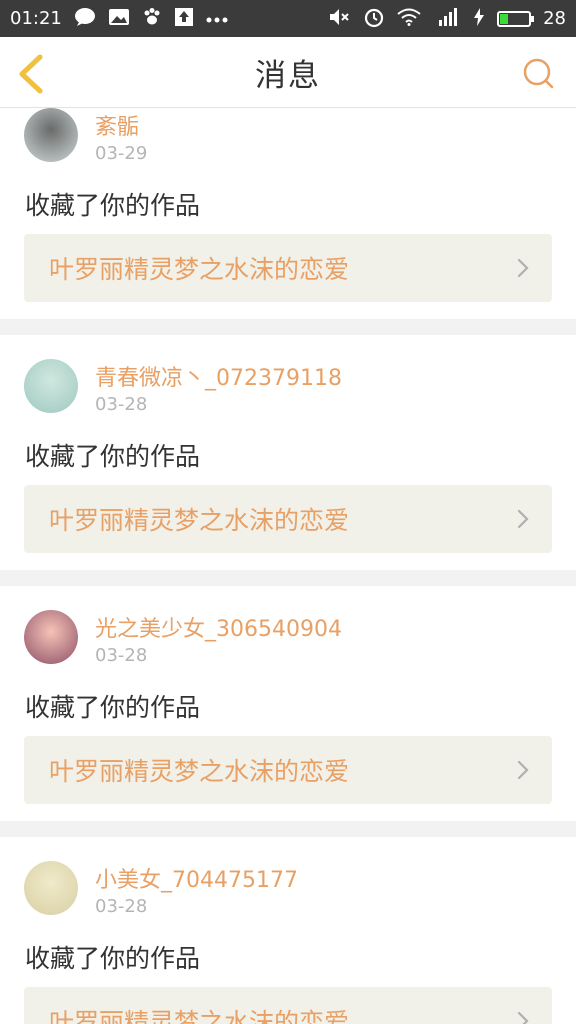  I want to click on page-title: 消息, so click(288, 75).